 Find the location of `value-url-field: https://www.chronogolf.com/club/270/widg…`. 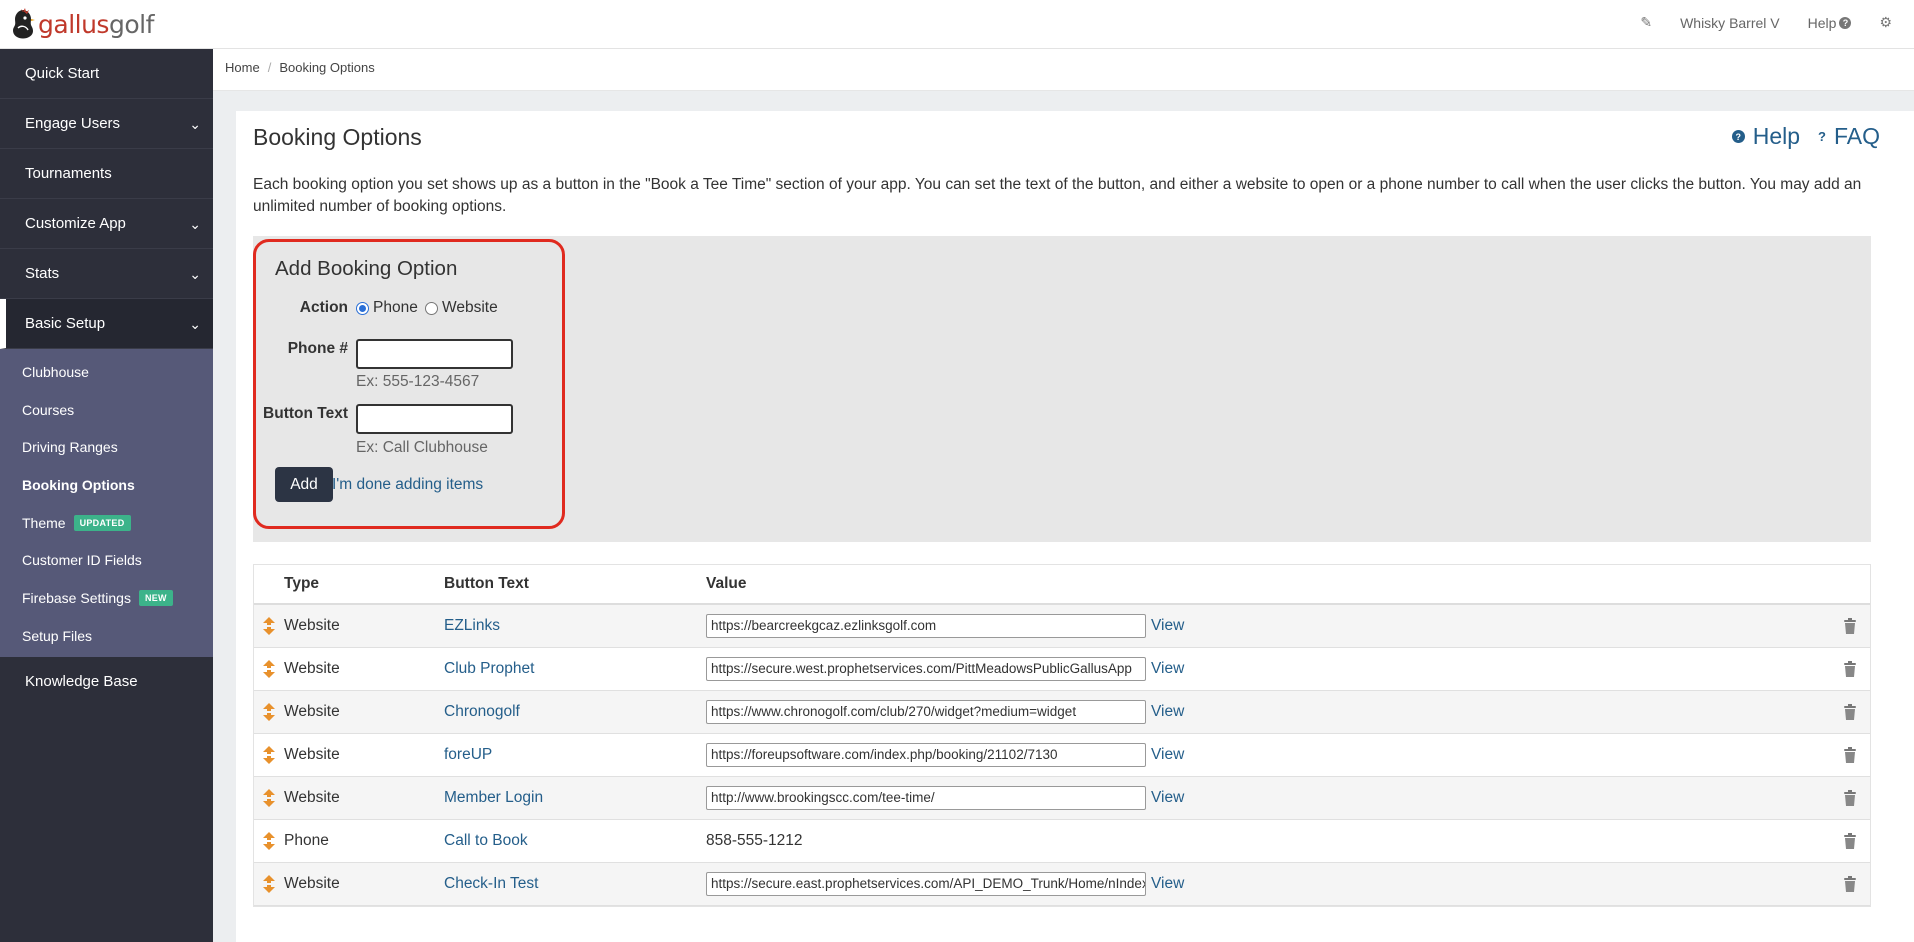

value-url-field: https://www.chronogolf.com/club/270/widg… is located at coordinates (926, 712).